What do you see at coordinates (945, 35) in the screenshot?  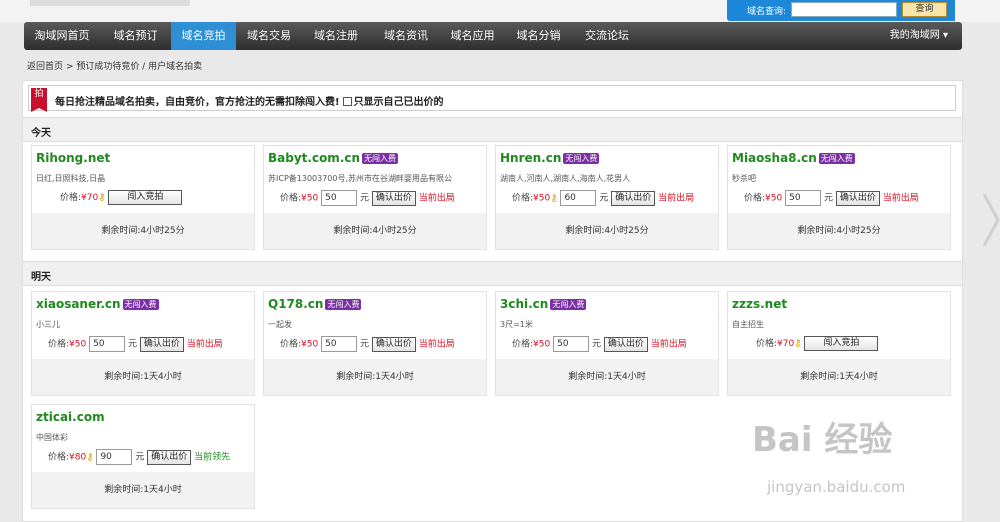 I see `chevron-down-icon: ▾` at bounding box center [945, 35].